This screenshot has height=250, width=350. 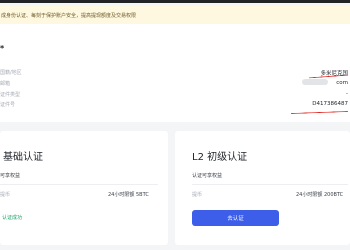 I want to click on id-type-value: -, so click(x=347, y=94).